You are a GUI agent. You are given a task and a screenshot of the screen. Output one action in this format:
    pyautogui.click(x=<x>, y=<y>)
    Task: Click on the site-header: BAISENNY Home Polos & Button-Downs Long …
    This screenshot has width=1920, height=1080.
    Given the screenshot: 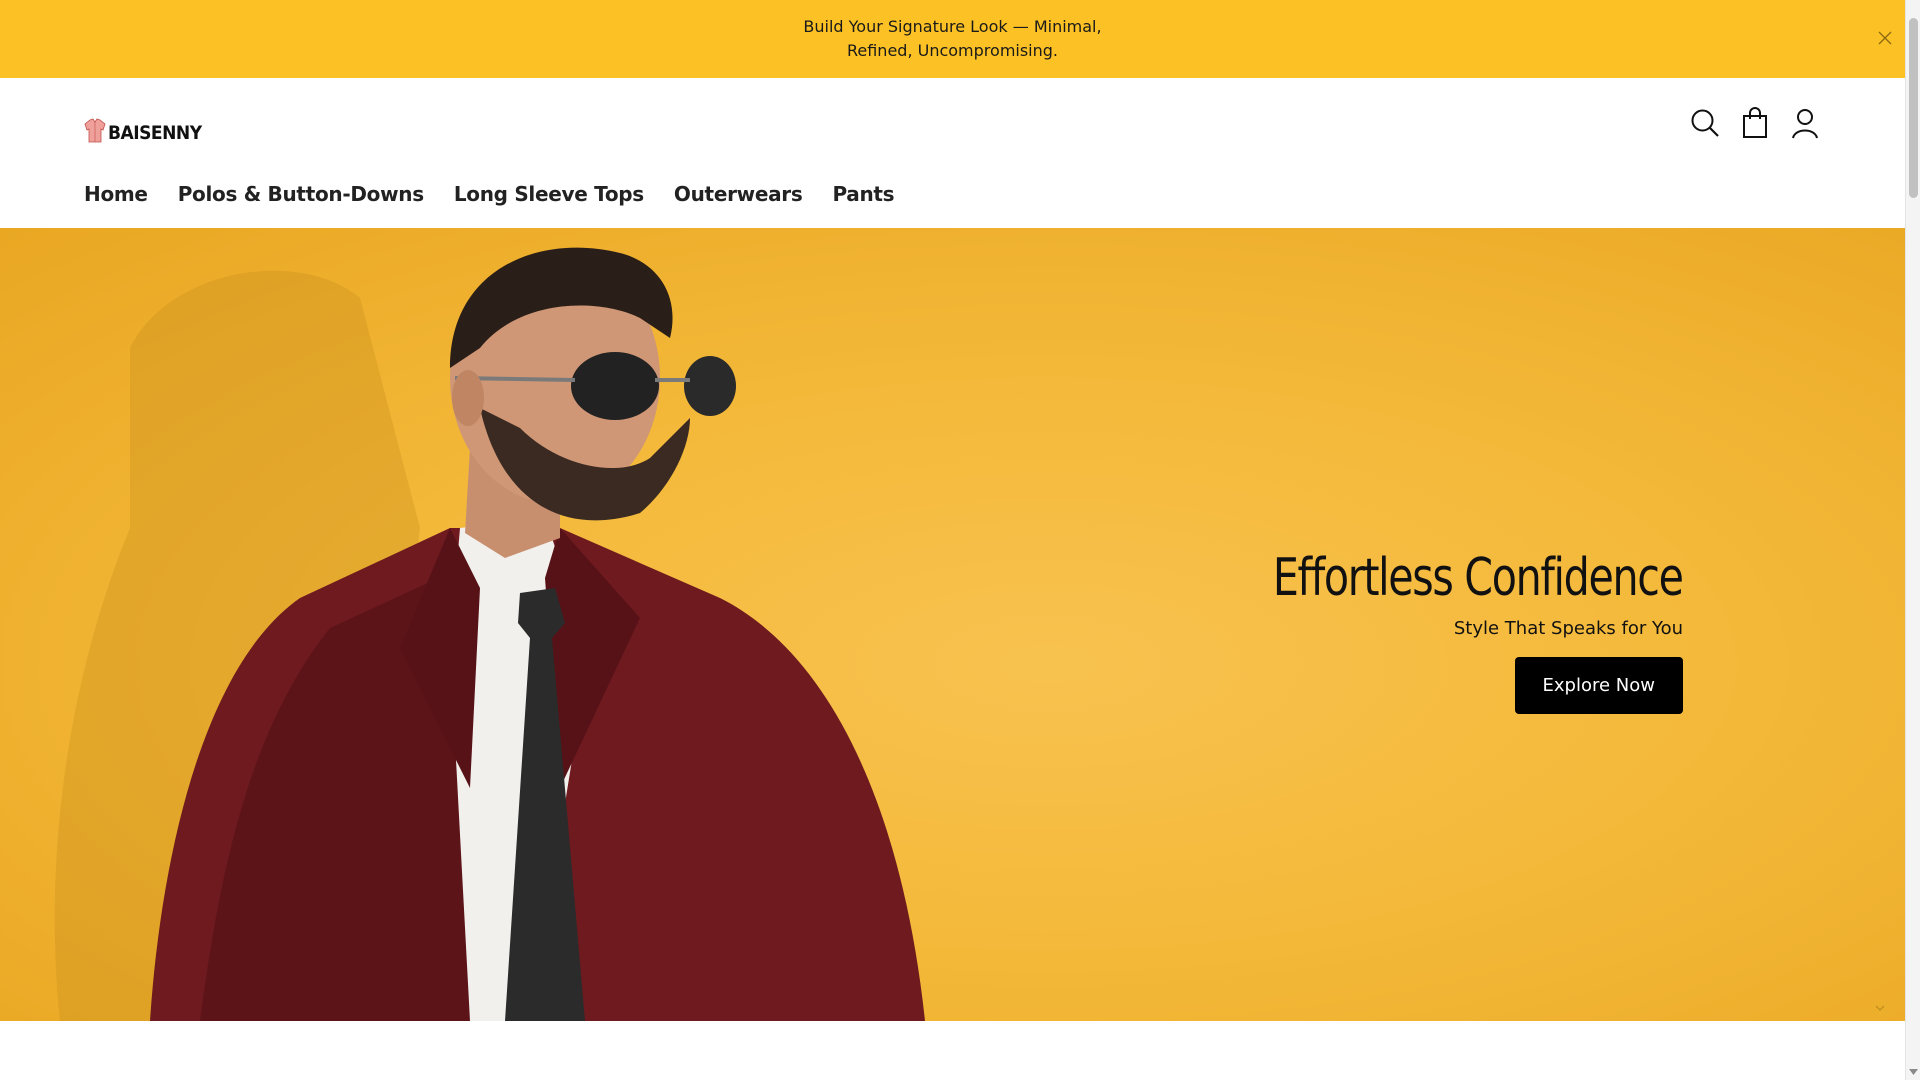 What is the action you would take?
    pyautogui.click(x=952, y=153)
    